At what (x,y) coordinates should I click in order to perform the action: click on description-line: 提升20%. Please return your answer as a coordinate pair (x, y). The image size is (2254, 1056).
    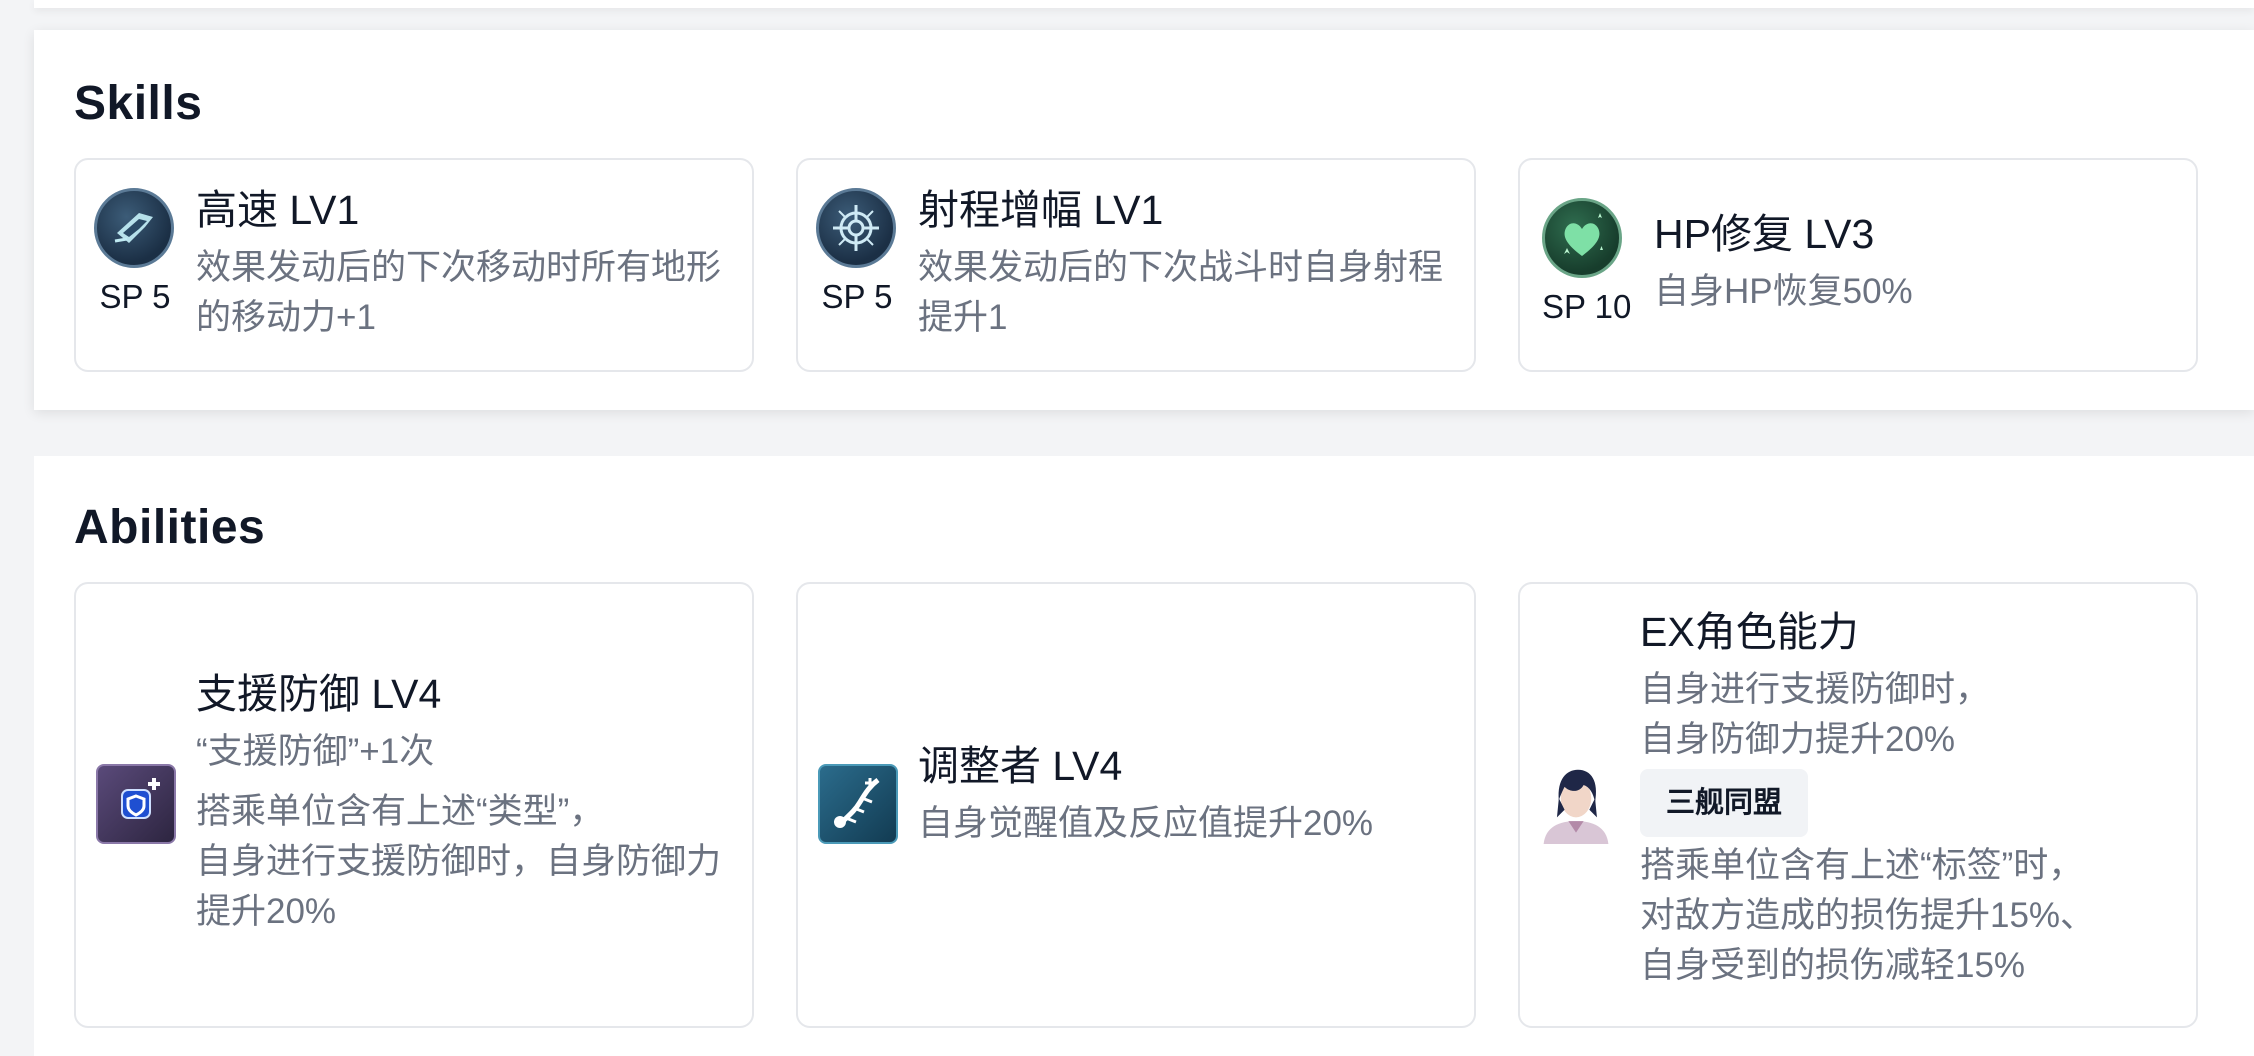
    Looking at the image, I should click on (266, 912).